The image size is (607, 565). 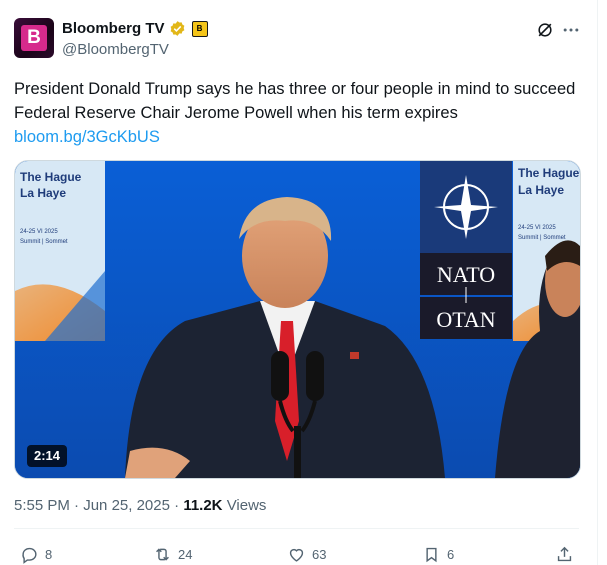 What do you see at coordinates (43, 193) in the screenshot?
I see `sign-left-title2: La Haye` at bounding box center [43, 193].